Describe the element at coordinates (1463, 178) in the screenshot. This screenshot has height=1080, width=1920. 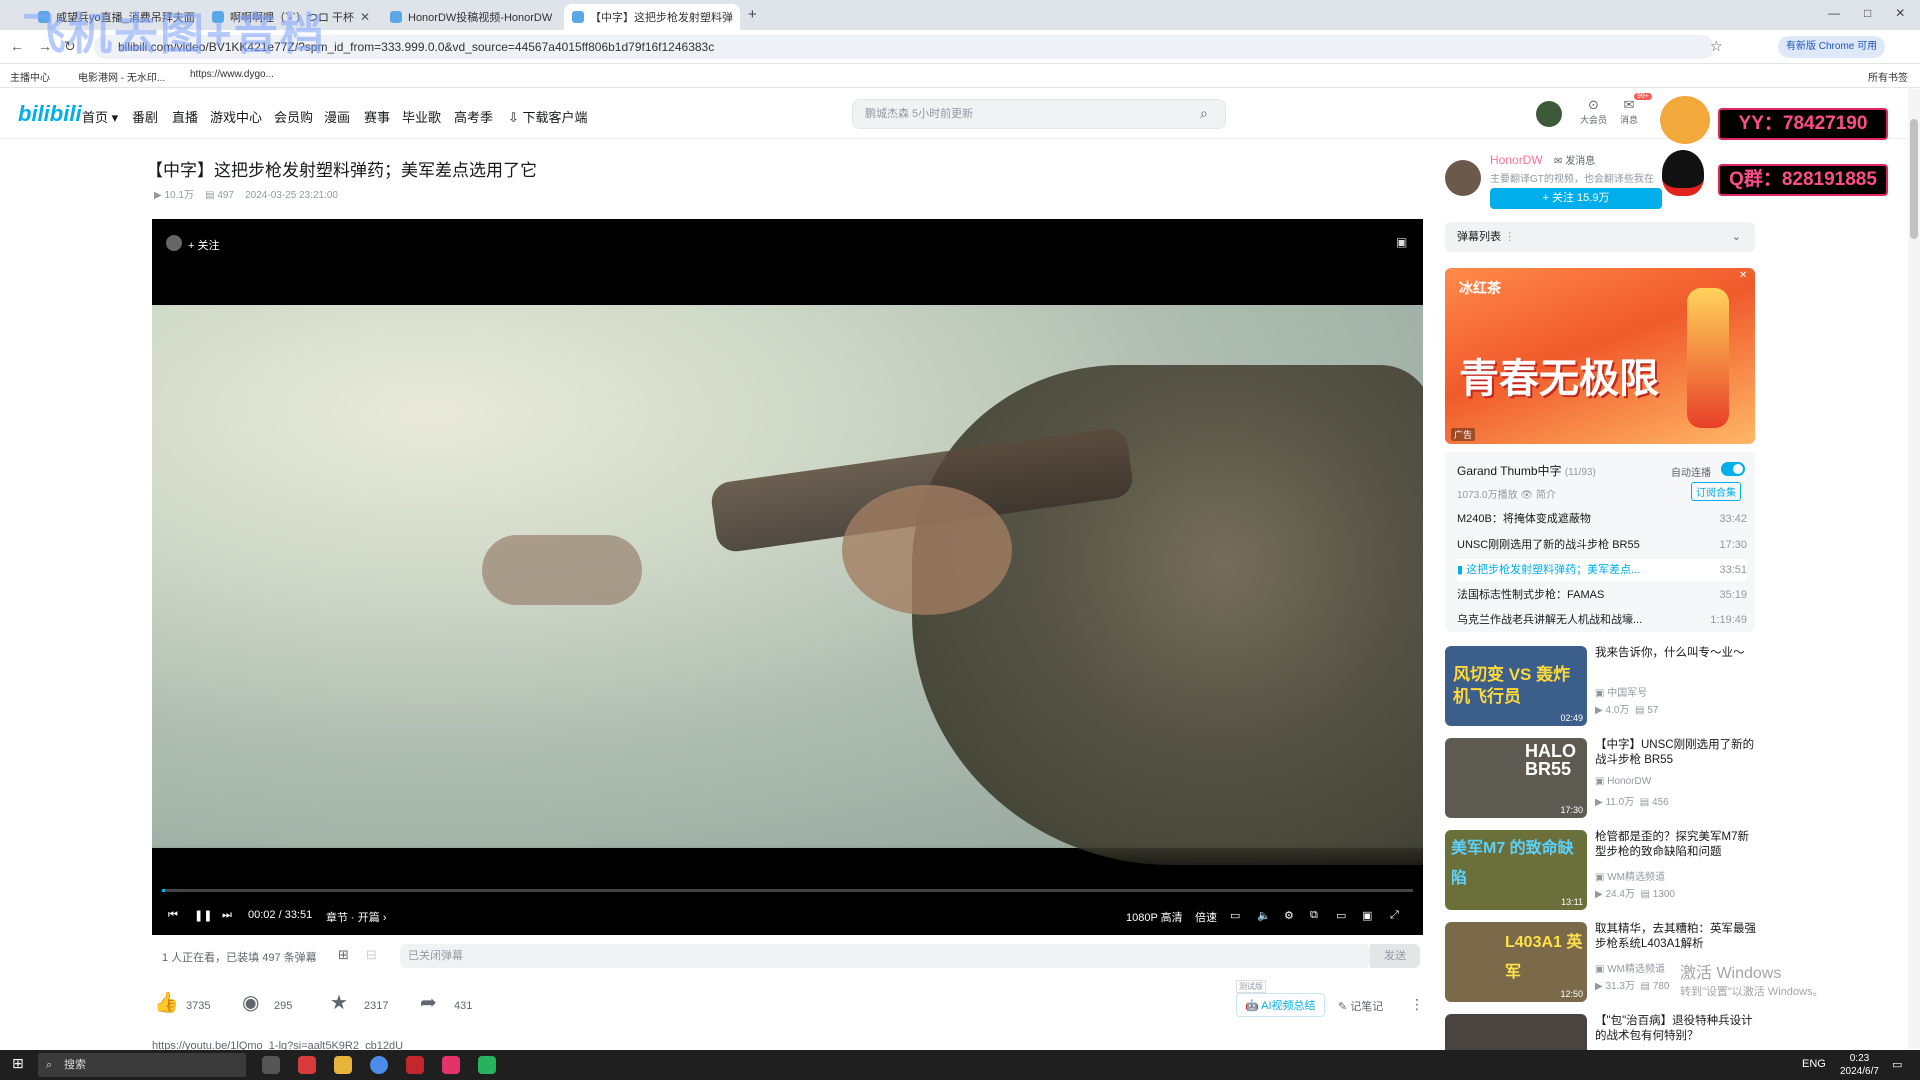
I see `up-avatar` at that location.